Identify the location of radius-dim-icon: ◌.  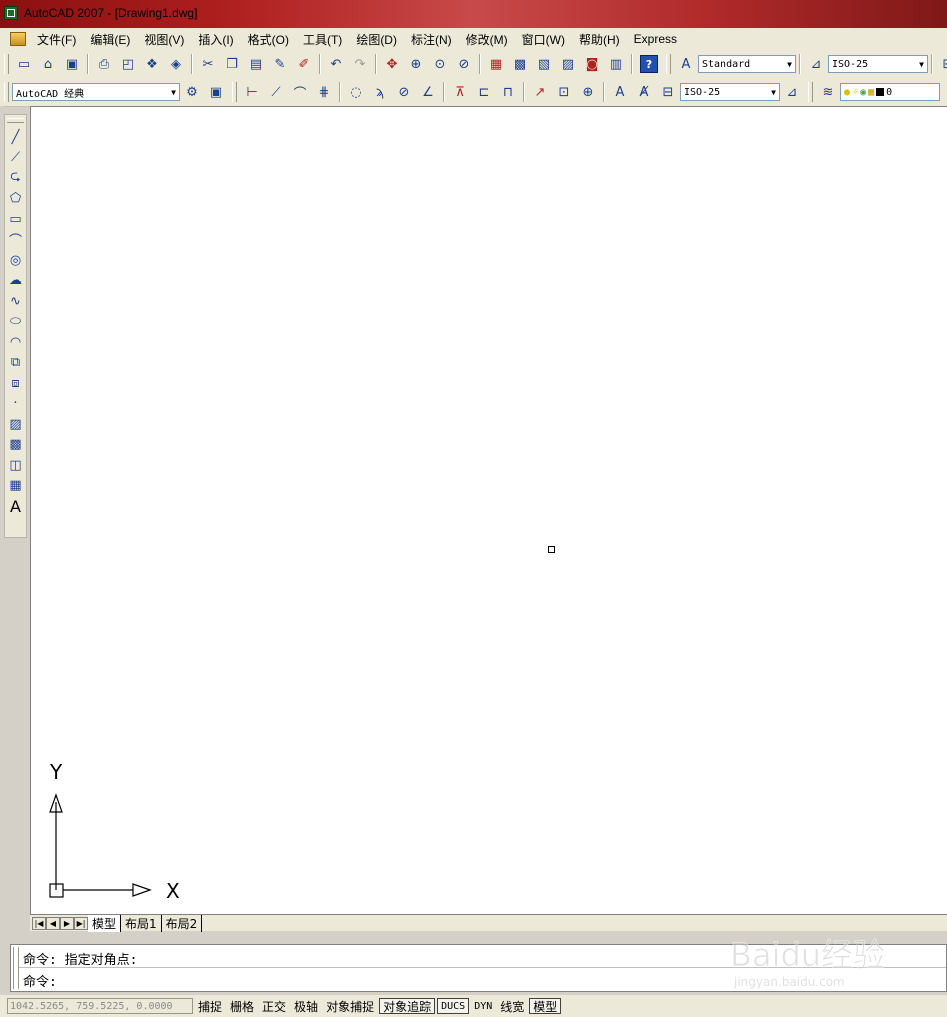
(356, 92).